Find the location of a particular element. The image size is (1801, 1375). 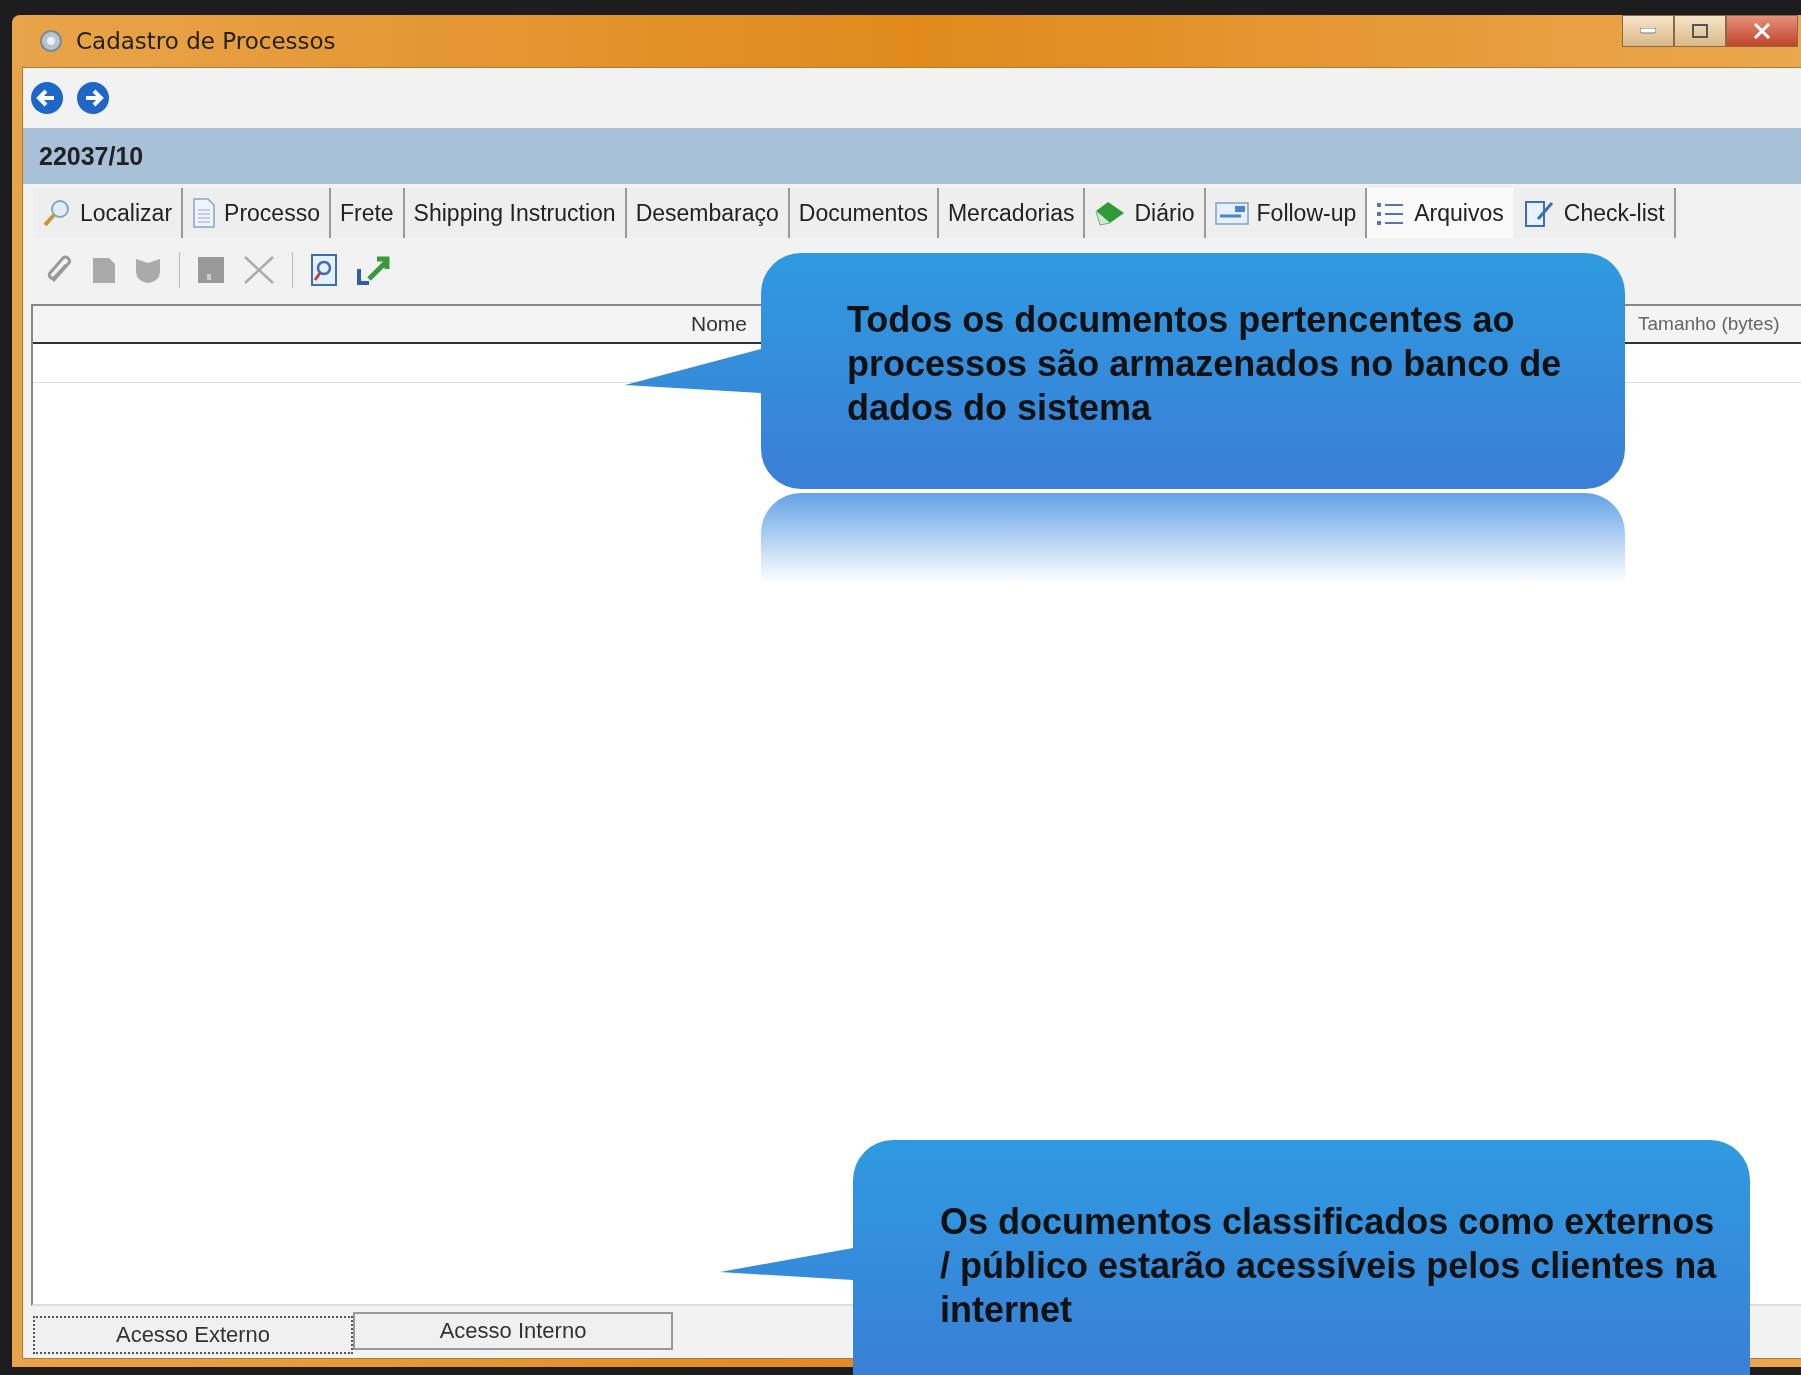

window-icon is located at coordinates (1231, 213).